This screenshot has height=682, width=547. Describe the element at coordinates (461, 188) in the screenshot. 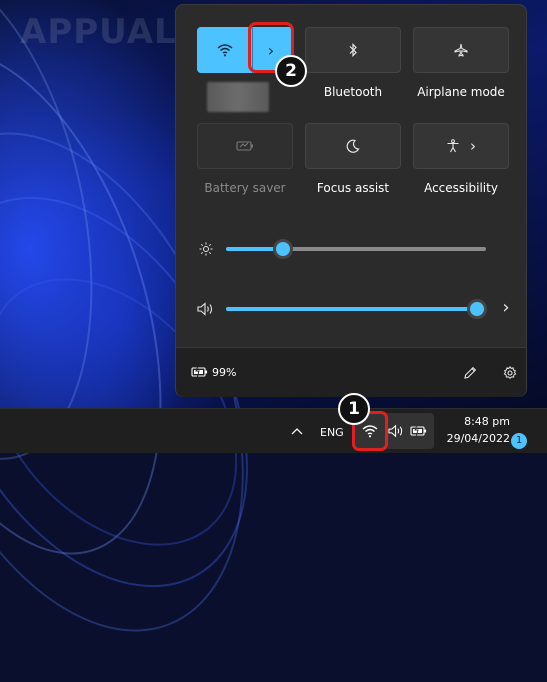

I see `accessibility-label: Accessibility` at that location.